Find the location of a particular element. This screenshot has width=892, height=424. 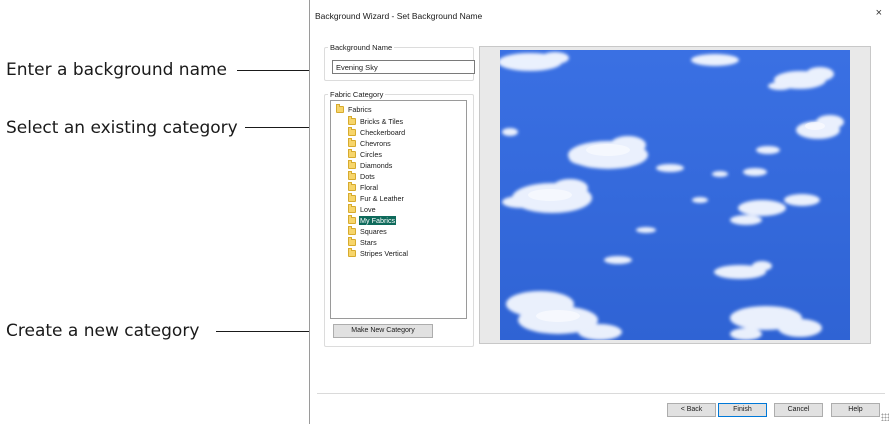

tree-item: Floral is located at coordinates (363, 186).